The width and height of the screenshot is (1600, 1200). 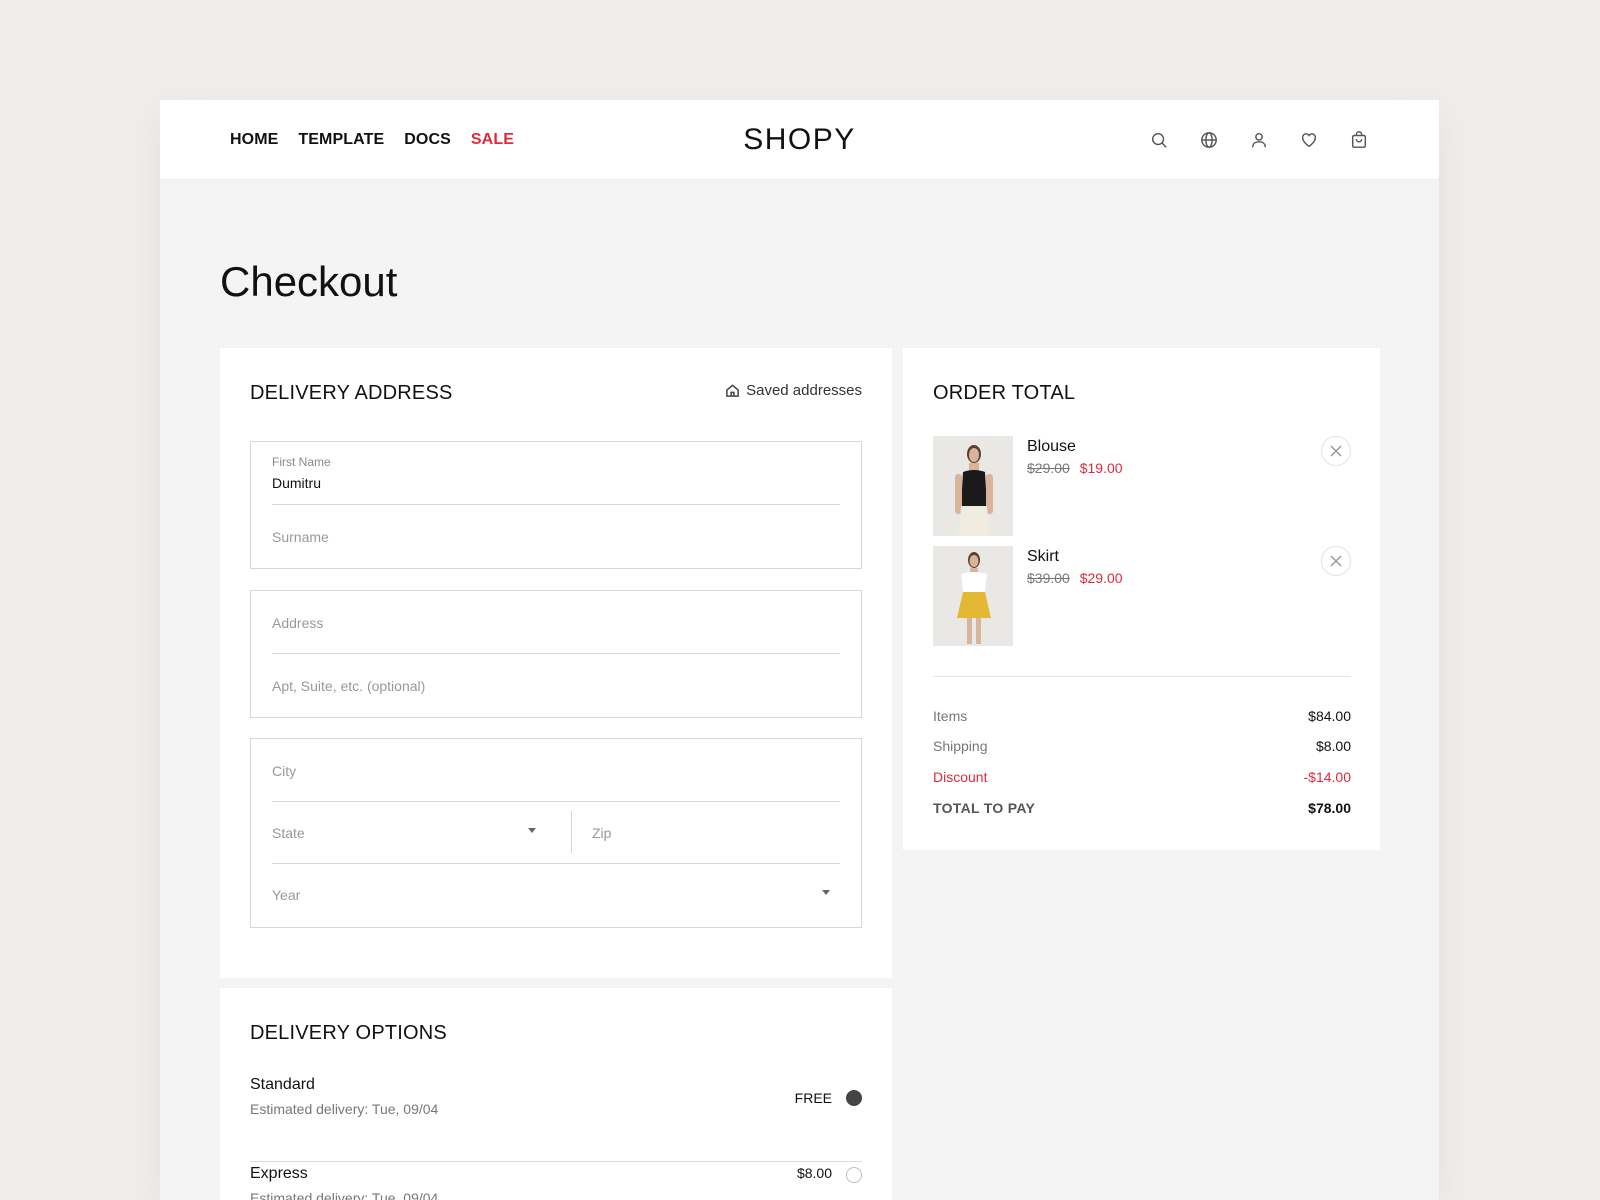 I want to click on summary-total-label: TOTAL TO PAY, so click(x=984, y=808).